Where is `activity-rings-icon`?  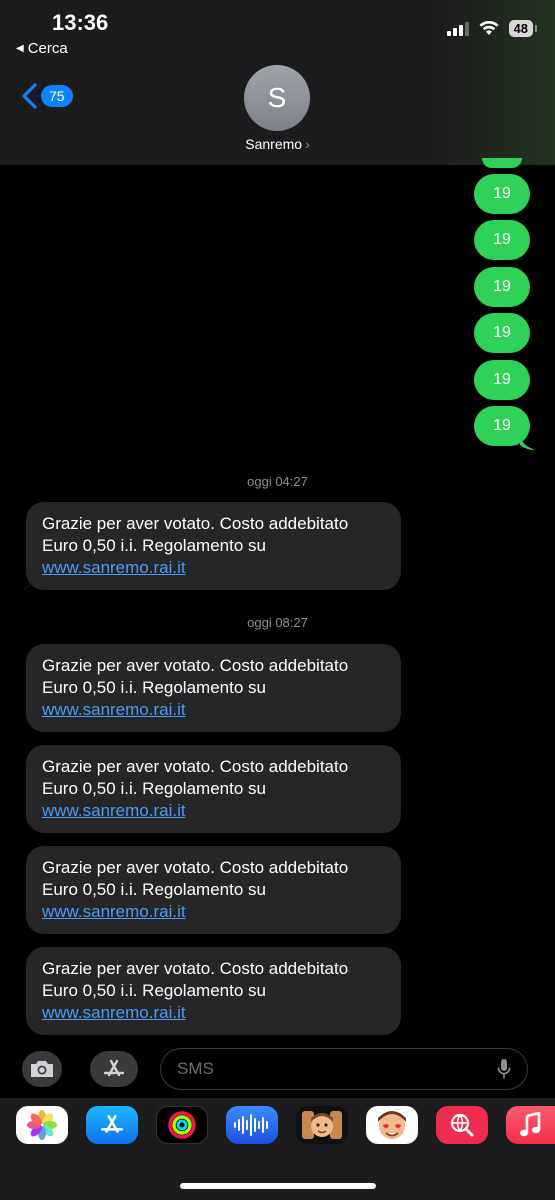
activity-rings-icon is located at coordinates (182, 1125).